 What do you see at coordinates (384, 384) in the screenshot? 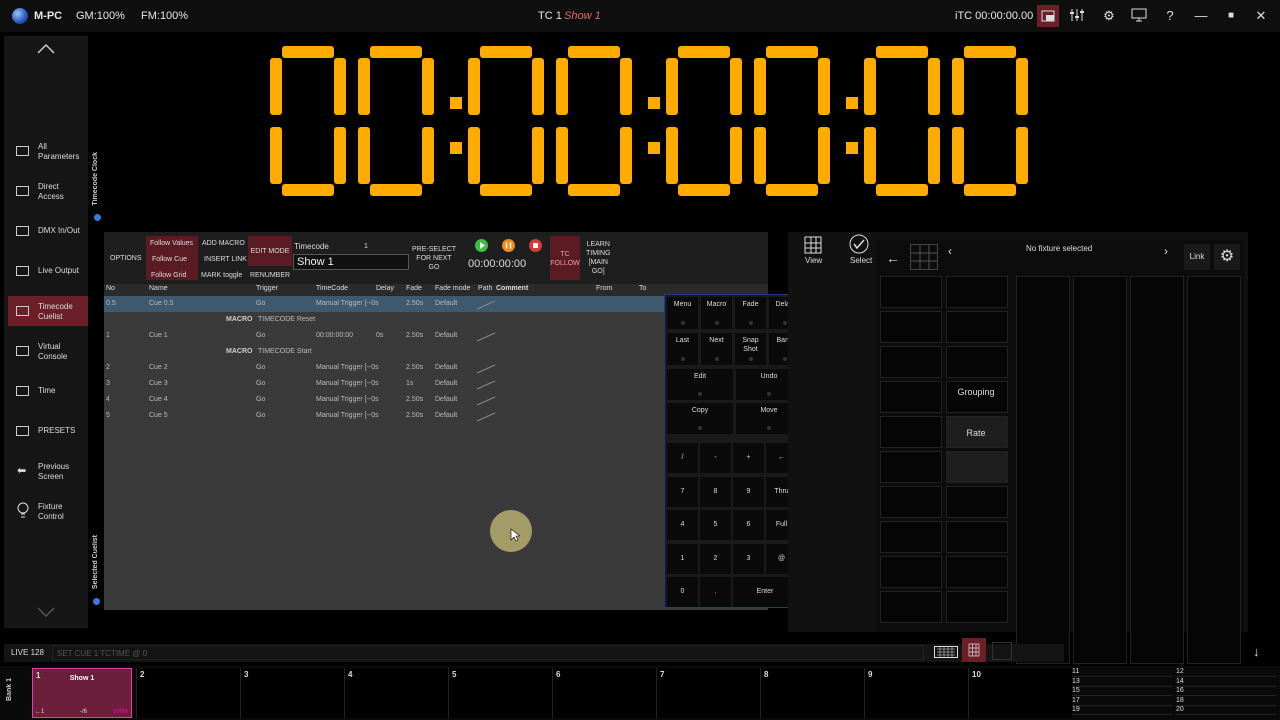
I see `table-row: 3 Cue 3 Go Manual Trigger [--0s 1s Default` at bounding box center [384, 384].